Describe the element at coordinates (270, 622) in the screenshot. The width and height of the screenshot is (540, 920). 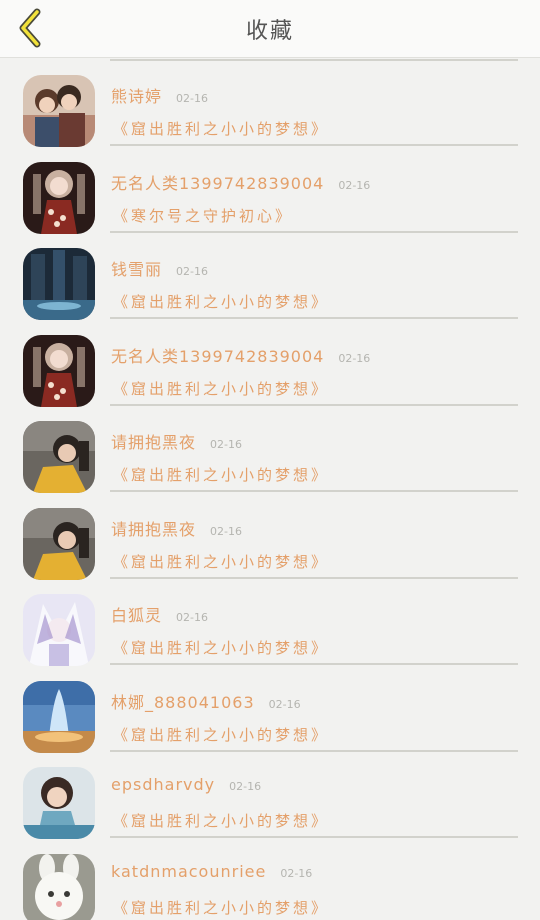
I see `favorite-item: 白狐灵 02-16 《窟出胜利之小小的梦想》` at that location.